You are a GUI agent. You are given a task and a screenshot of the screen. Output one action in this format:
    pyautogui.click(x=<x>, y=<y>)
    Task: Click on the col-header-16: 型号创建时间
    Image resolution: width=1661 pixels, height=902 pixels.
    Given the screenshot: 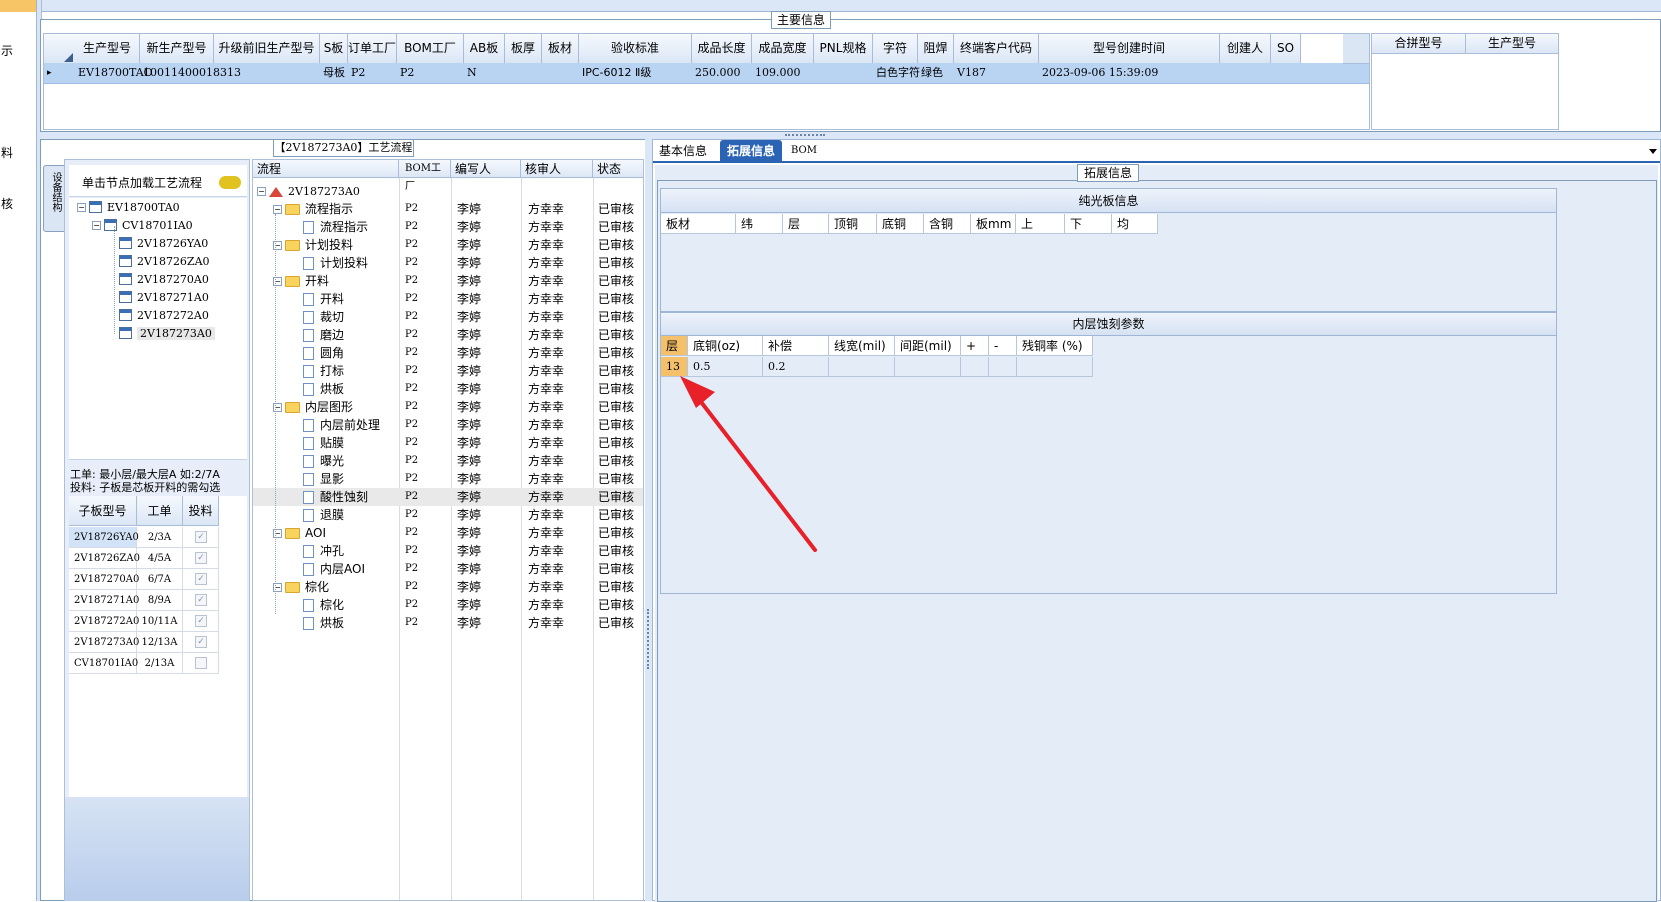 What is the action you would take?
    pyautogui.click(x=1129, y=49)
    